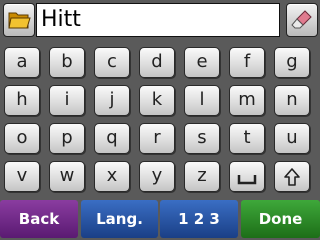 The width and height of the screenshot is (320, 240). Describe the element at coordinates (247, 62) in the screenshot. I see `key-f: f` at that location.